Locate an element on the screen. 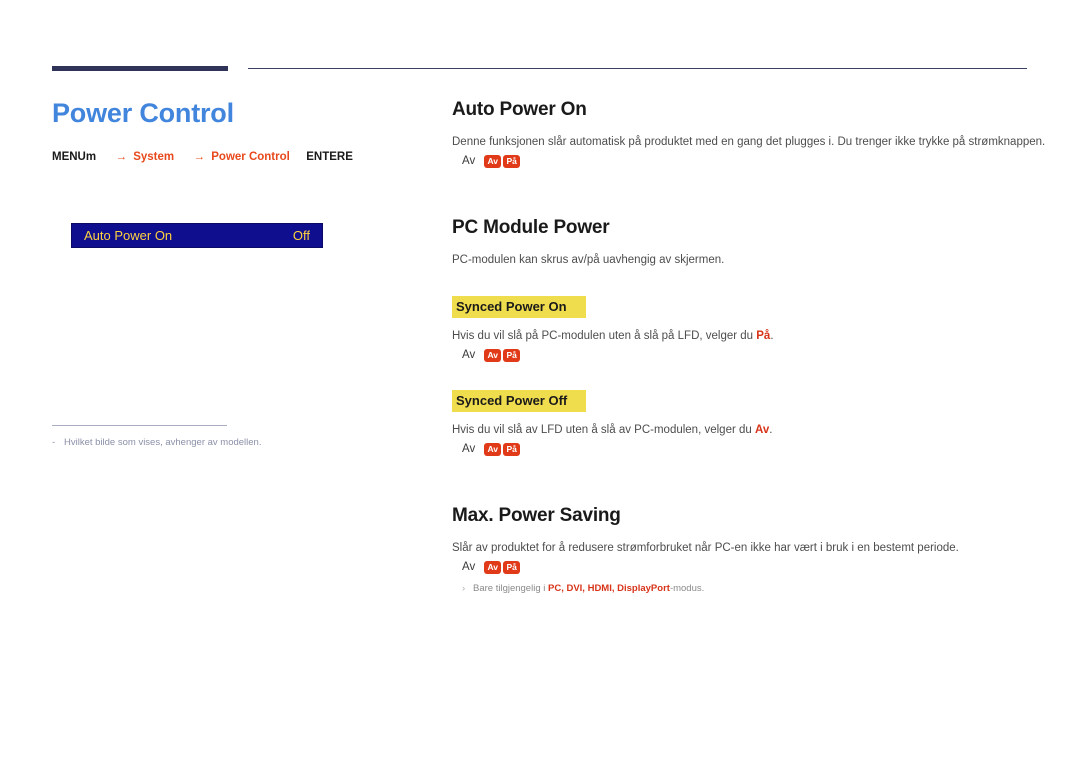 This screenshot has height=763, width=1080. option-badge-synced-off-pa: På is located at coordinates (512, 449).